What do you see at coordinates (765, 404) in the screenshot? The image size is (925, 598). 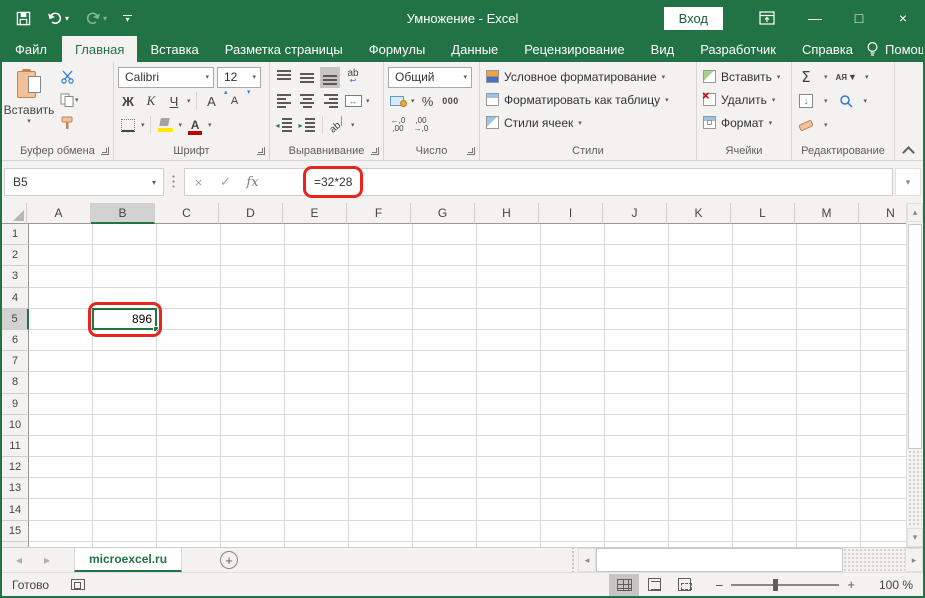 I see `cell-L9` at bounding box center [765, 404].